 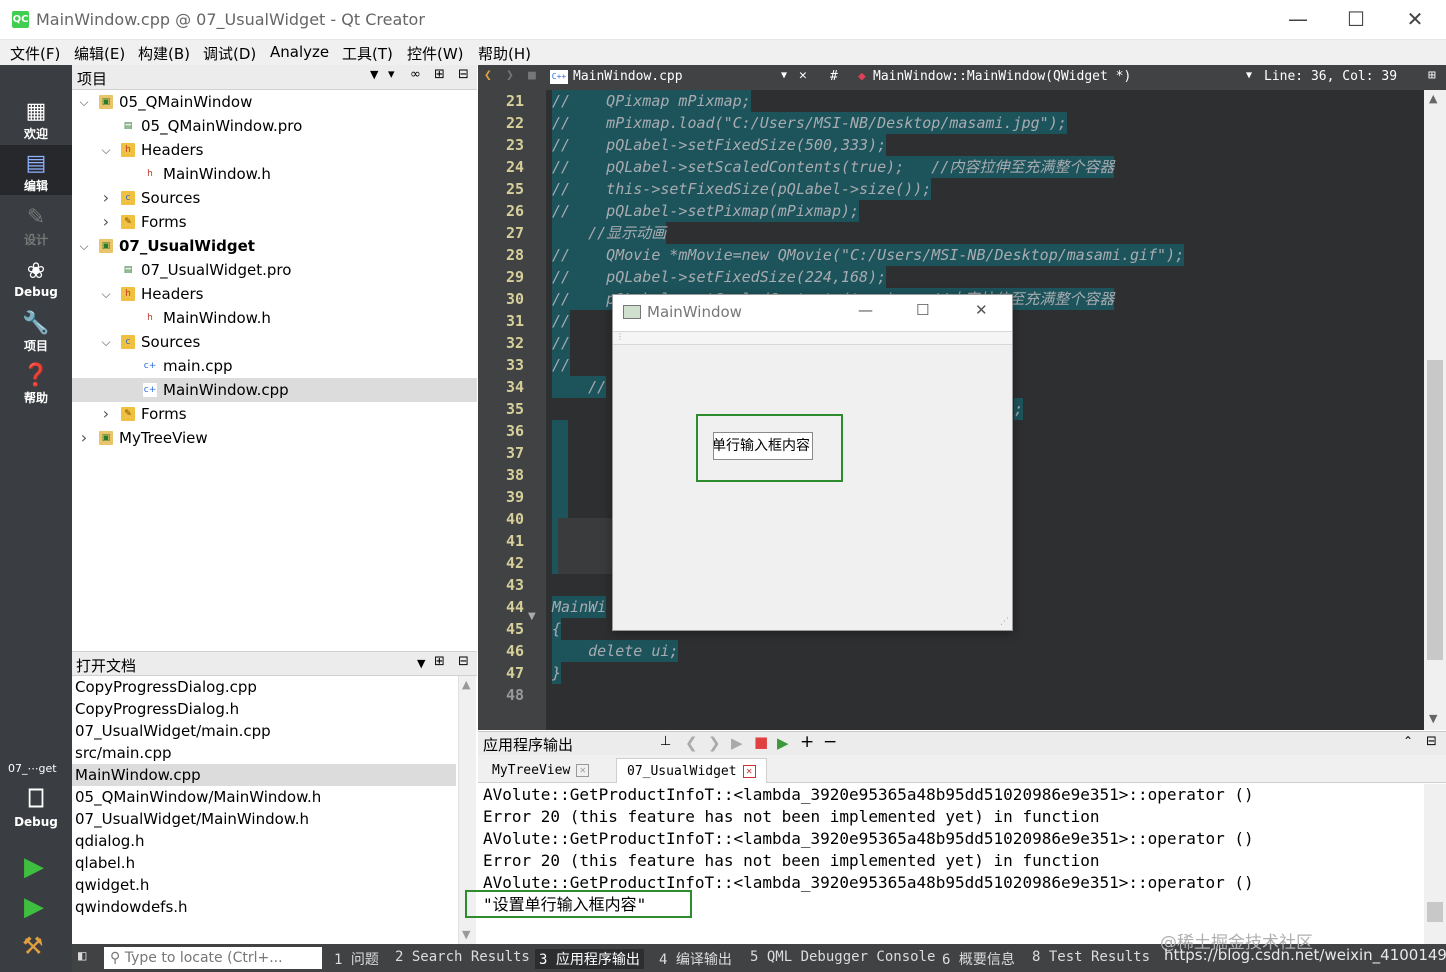 I want to click on tree-item: ▤05_QMainWindow.pro, so click(x=274, y=126).